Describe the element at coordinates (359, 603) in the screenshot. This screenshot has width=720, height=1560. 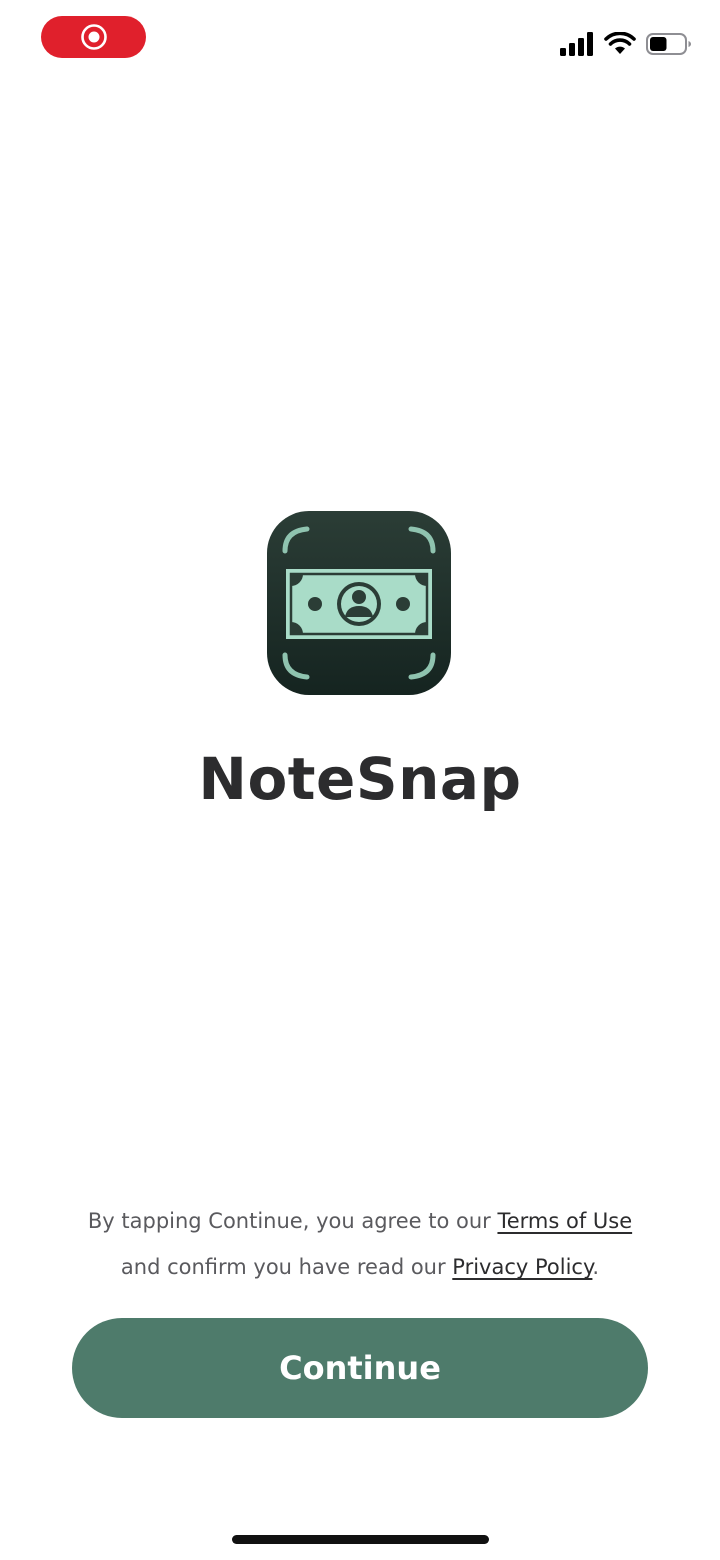
I see `banknote-scan-icon` at that location.